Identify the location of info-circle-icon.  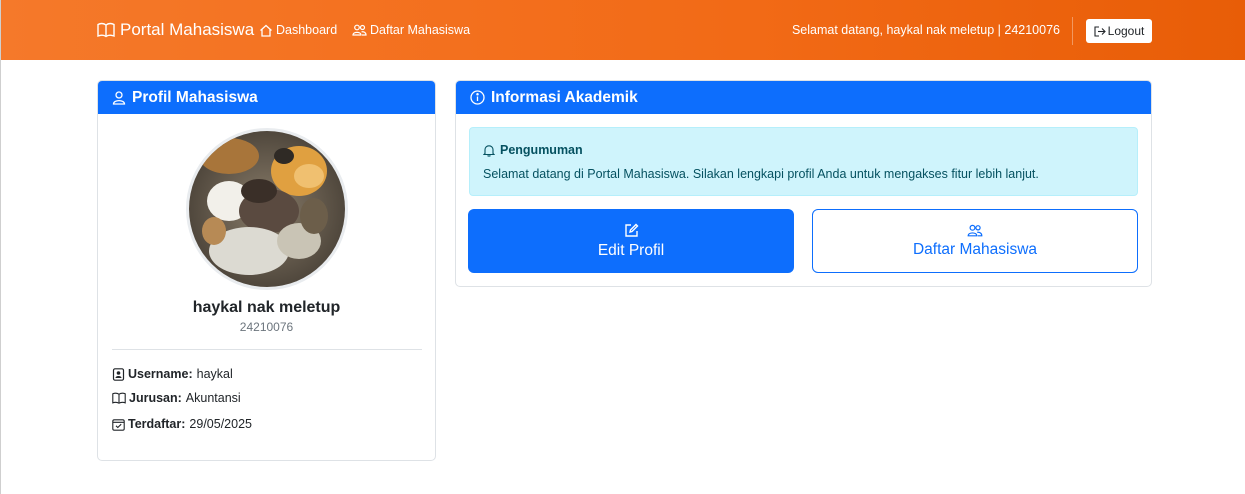
(477, 97).